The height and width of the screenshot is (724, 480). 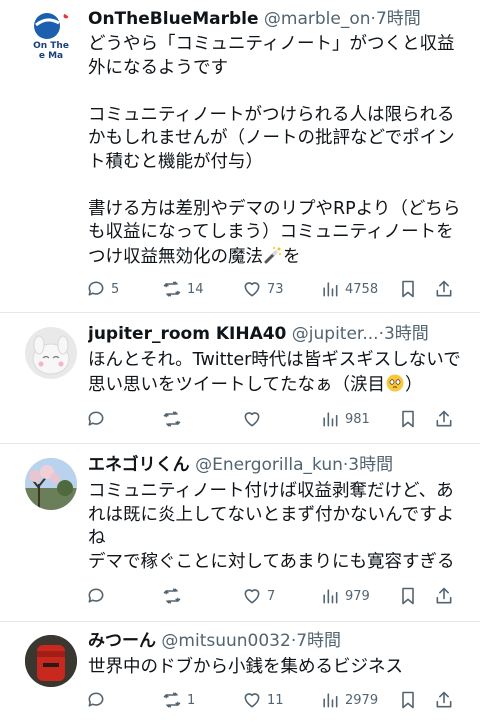 What do you see at coordinates (51, 56) in the screenshot?
I see `avatar-logo-text: e Ma` at bounding box center [51, 56].